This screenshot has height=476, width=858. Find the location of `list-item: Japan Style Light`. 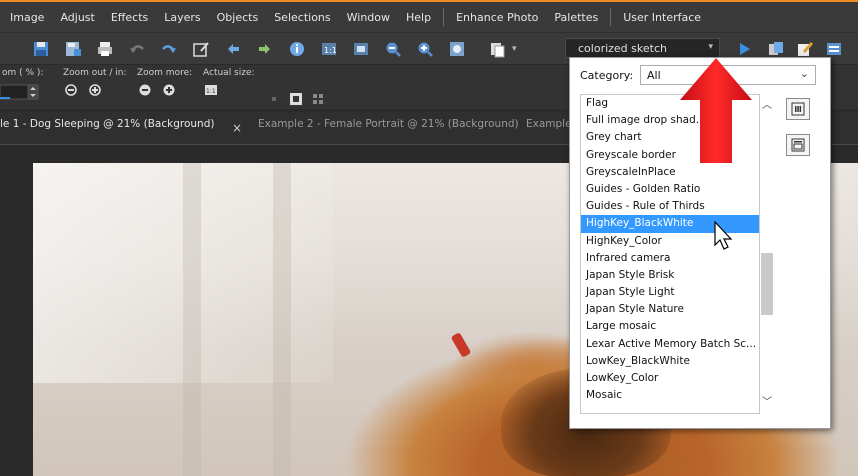

list-item: Japan Style Light is located at coordinates (670, 292).